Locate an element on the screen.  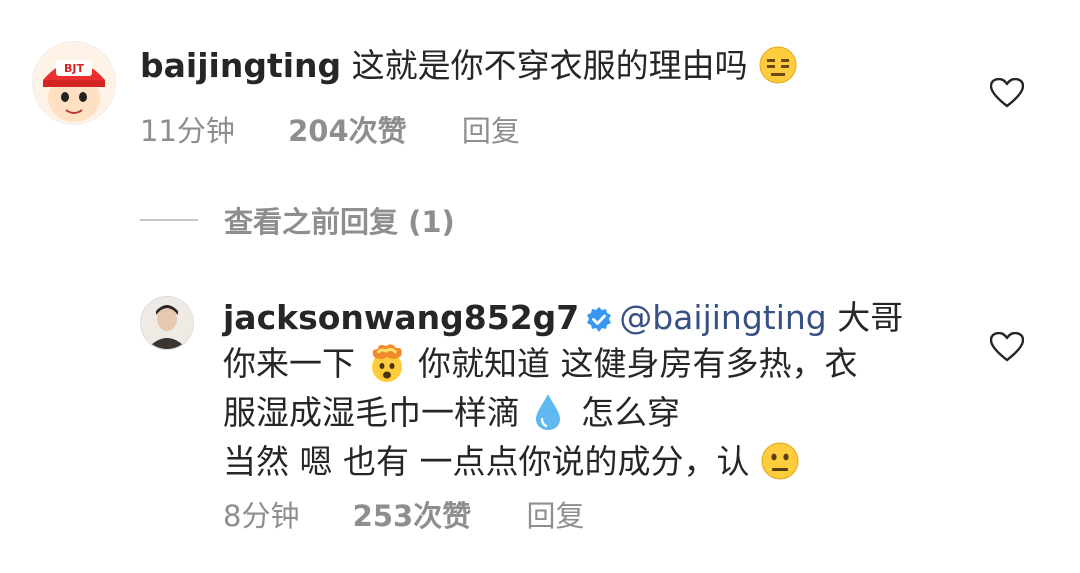
view-previous-label: 查看之前回复 (1) is located at coordinates (339, 222).